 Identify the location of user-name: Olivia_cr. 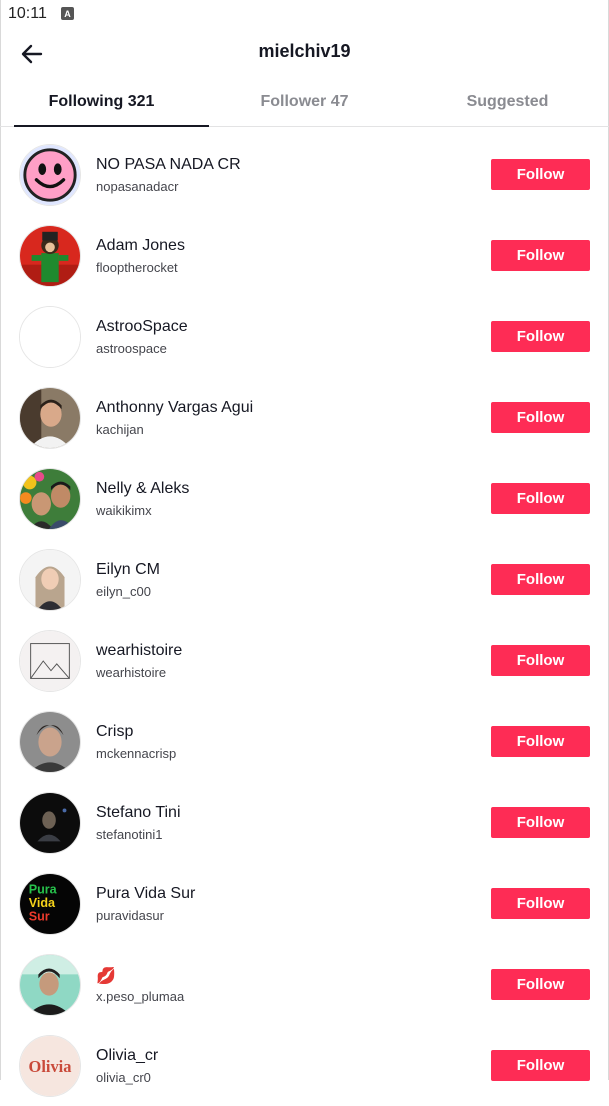
(127, 1056).